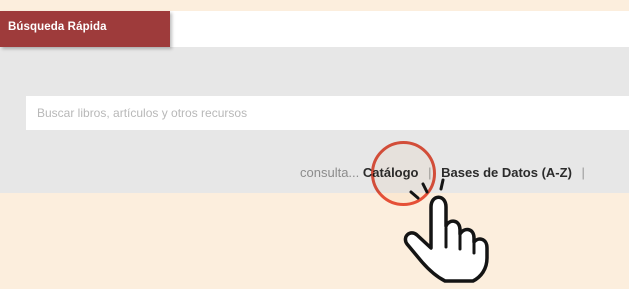  Describe the element at coordinates (314, 29) in the screenshot. I see `tab-bar: Búsqueda Rápida` at that location.